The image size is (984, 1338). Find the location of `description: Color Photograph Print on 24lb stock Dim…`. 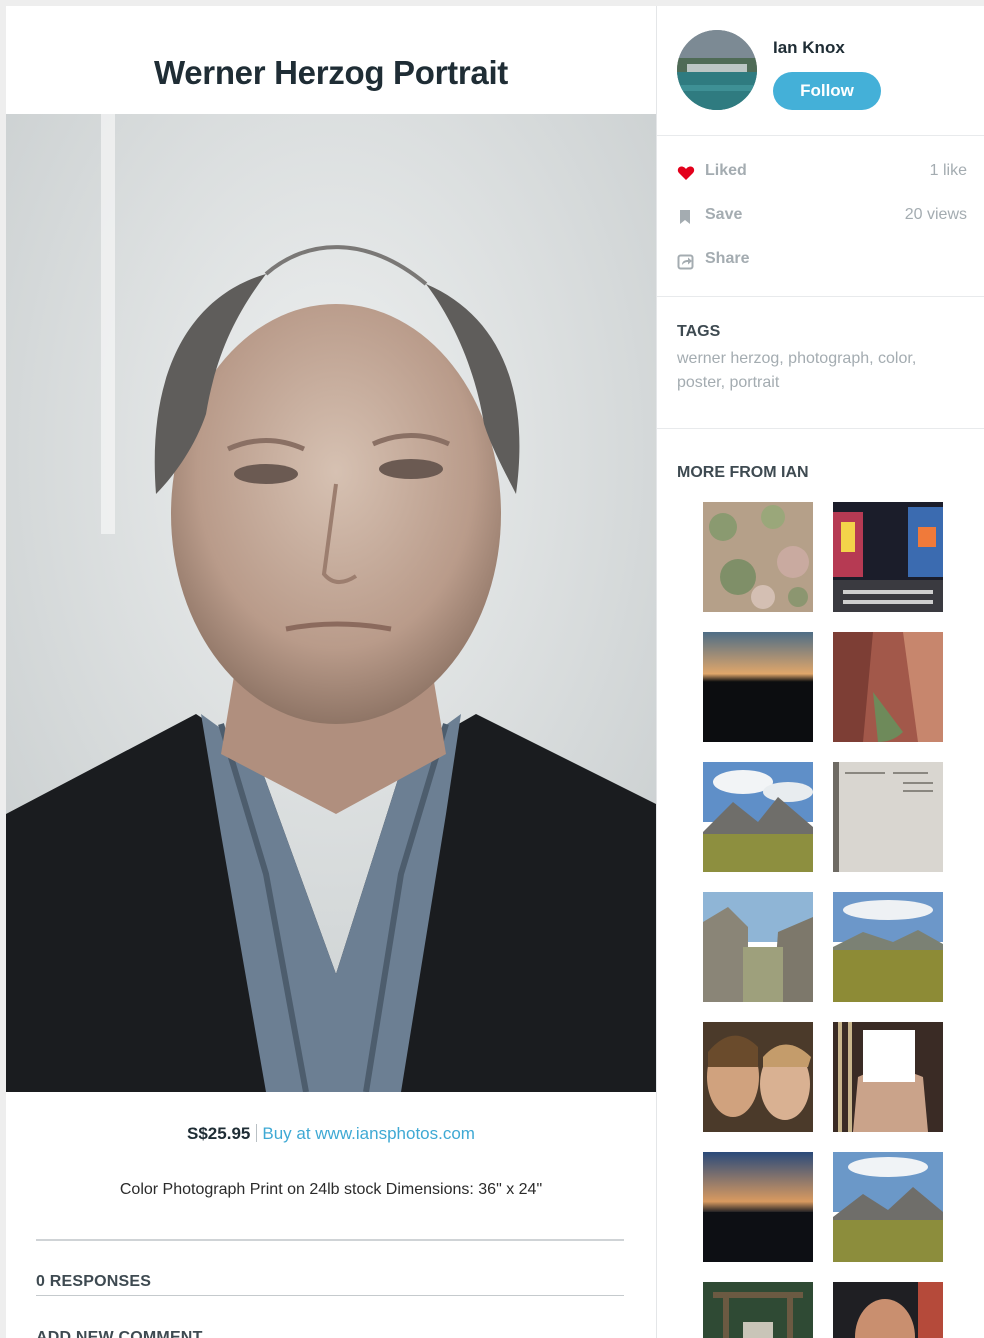

description: Color Photograph Print on 24lb stock Dim… is located at coordinates (331, 1189).